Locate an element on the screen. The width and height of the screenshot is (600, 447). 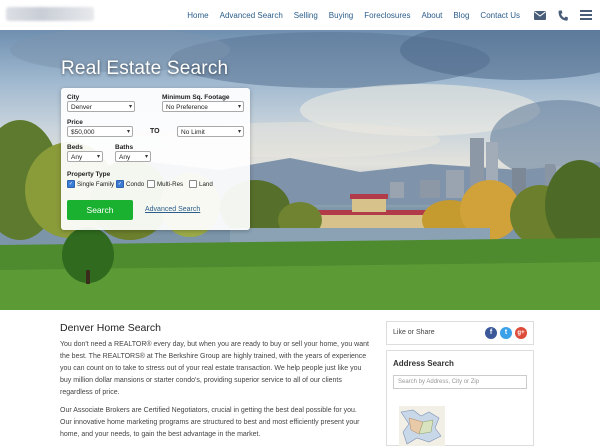
baths-select: Any ▾ is located at coordinates (133, 156).